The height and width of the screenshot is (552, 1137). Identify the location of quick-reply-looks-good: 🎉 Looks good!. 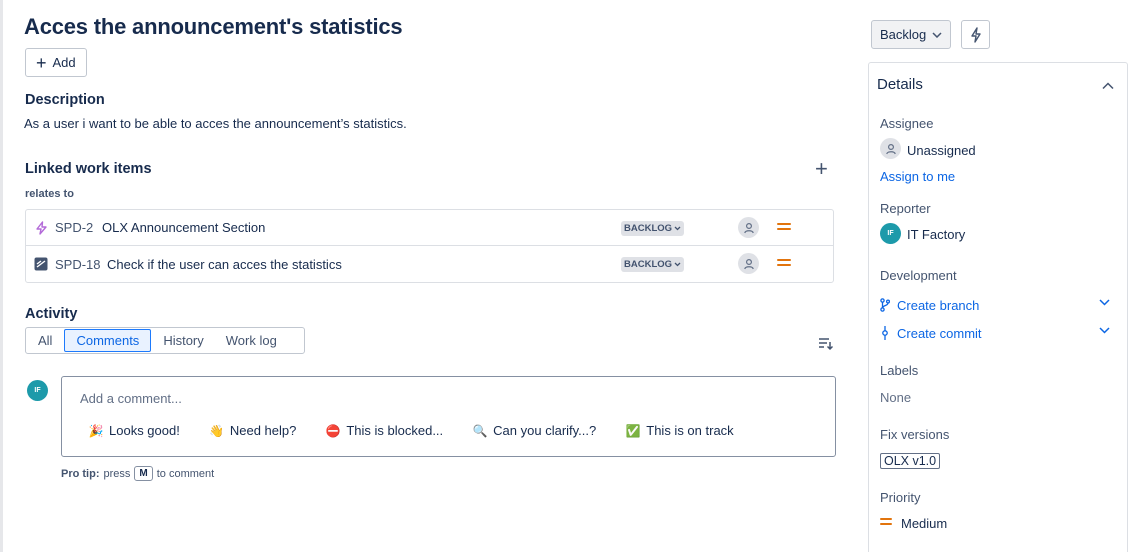
(134, 430).